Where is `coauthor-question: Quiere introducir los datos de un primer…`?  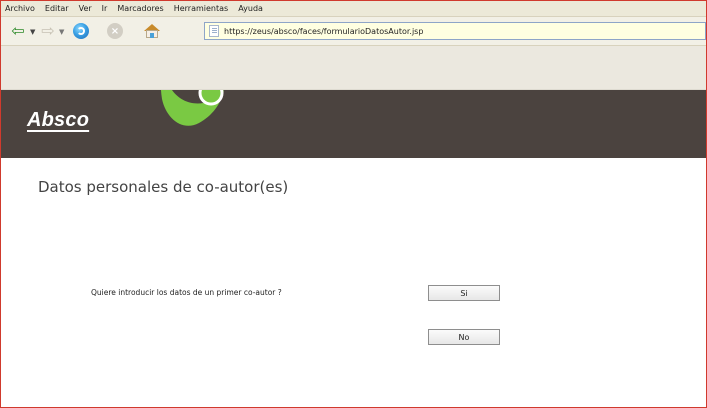
coauthor-question: Quiere introducir los datos de un primer… is located at coordinates (186, 292).